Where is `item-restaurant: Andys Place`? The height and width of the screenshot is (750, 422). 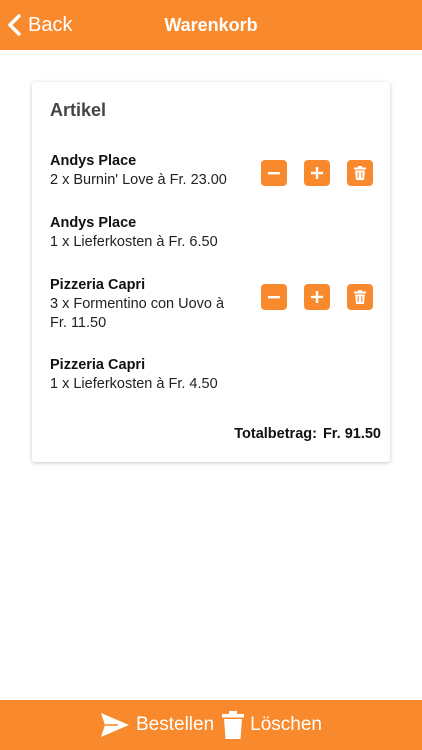
item-restaurant: Andys Place is located at coordinates (93, 223).